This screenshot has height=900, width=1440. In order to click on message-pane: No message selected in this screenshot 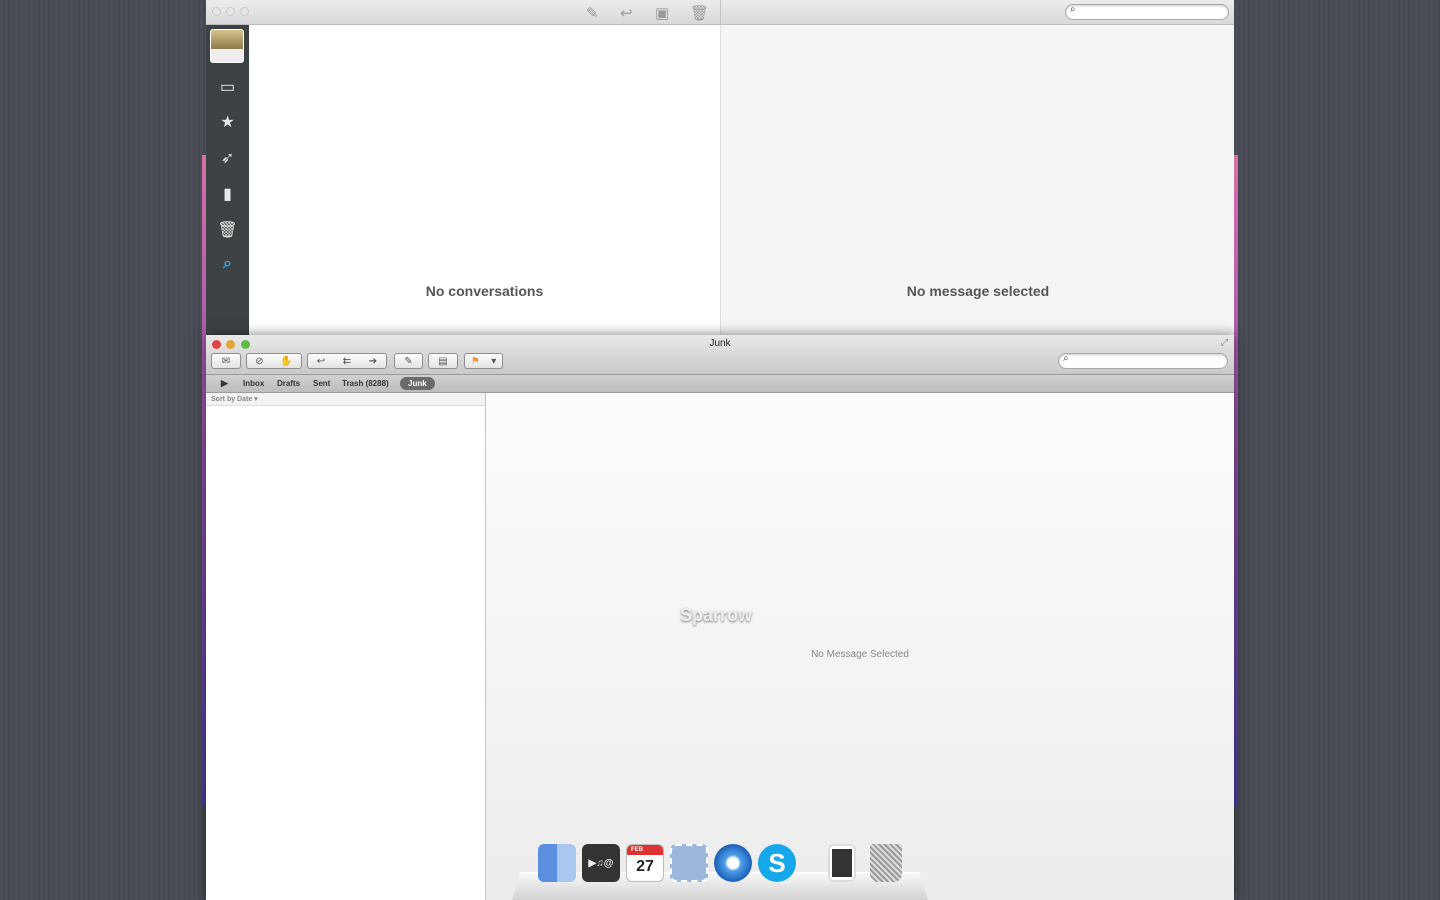, I will do `click(977, 180)`.